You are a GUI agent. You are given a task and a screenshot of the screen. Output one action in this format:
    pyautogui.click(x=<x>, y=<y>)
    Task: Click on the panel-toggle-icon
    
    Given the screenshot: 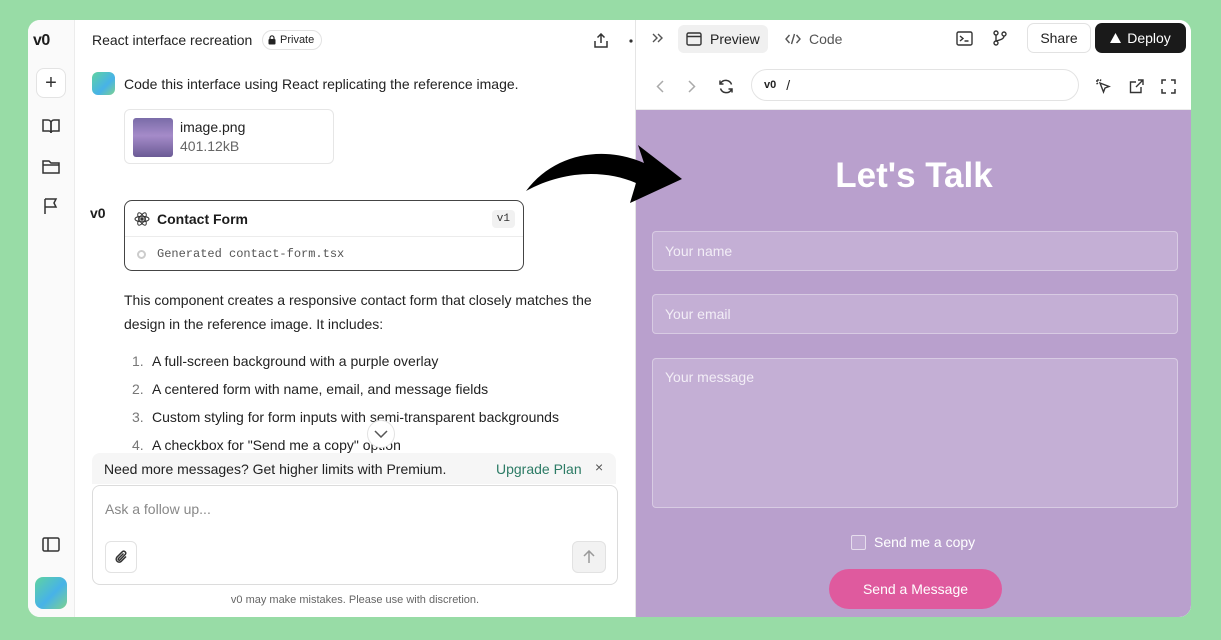 What is the action you would take?
    pyautogui.click(x=51, y=544)
    